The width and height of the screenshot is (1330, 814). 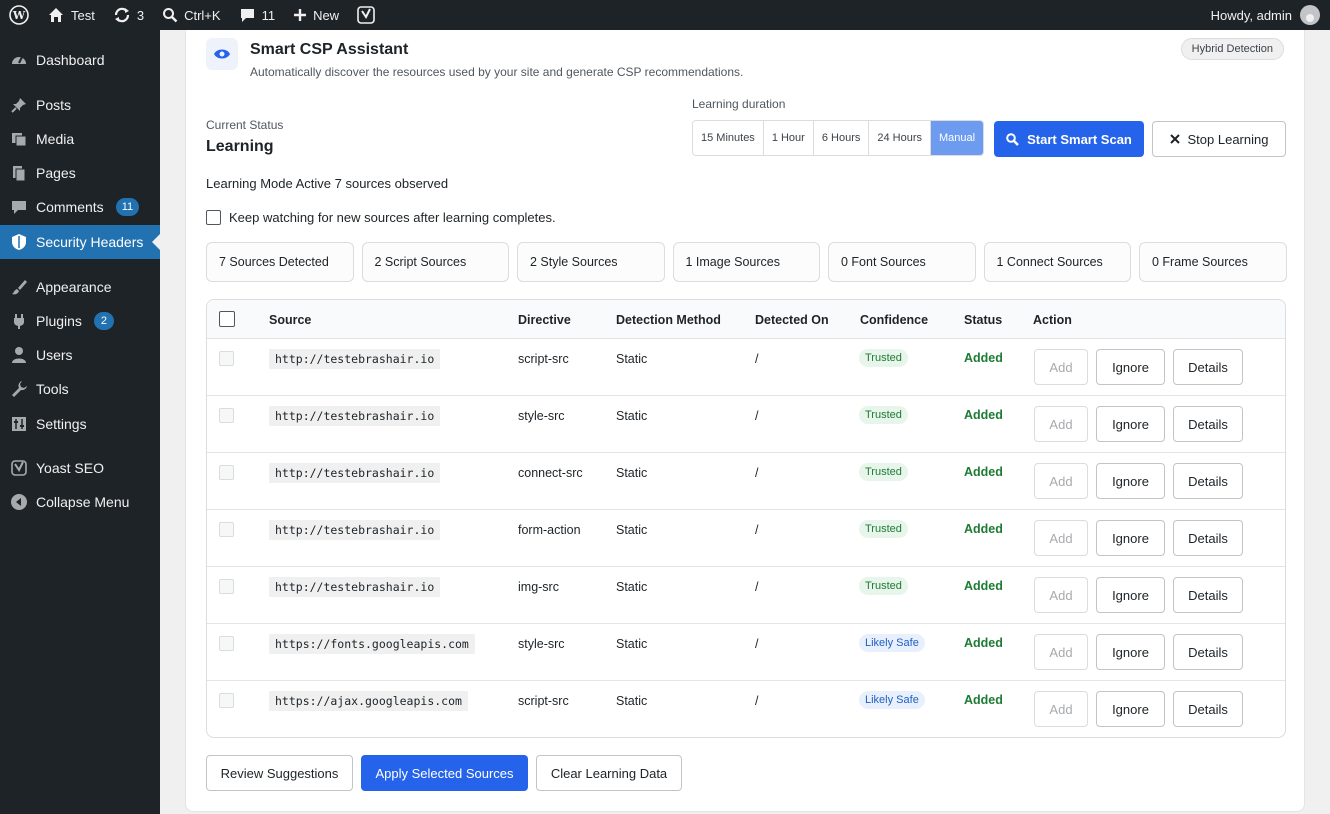 I want to click on pages-icon, so click(x=19, y=173).